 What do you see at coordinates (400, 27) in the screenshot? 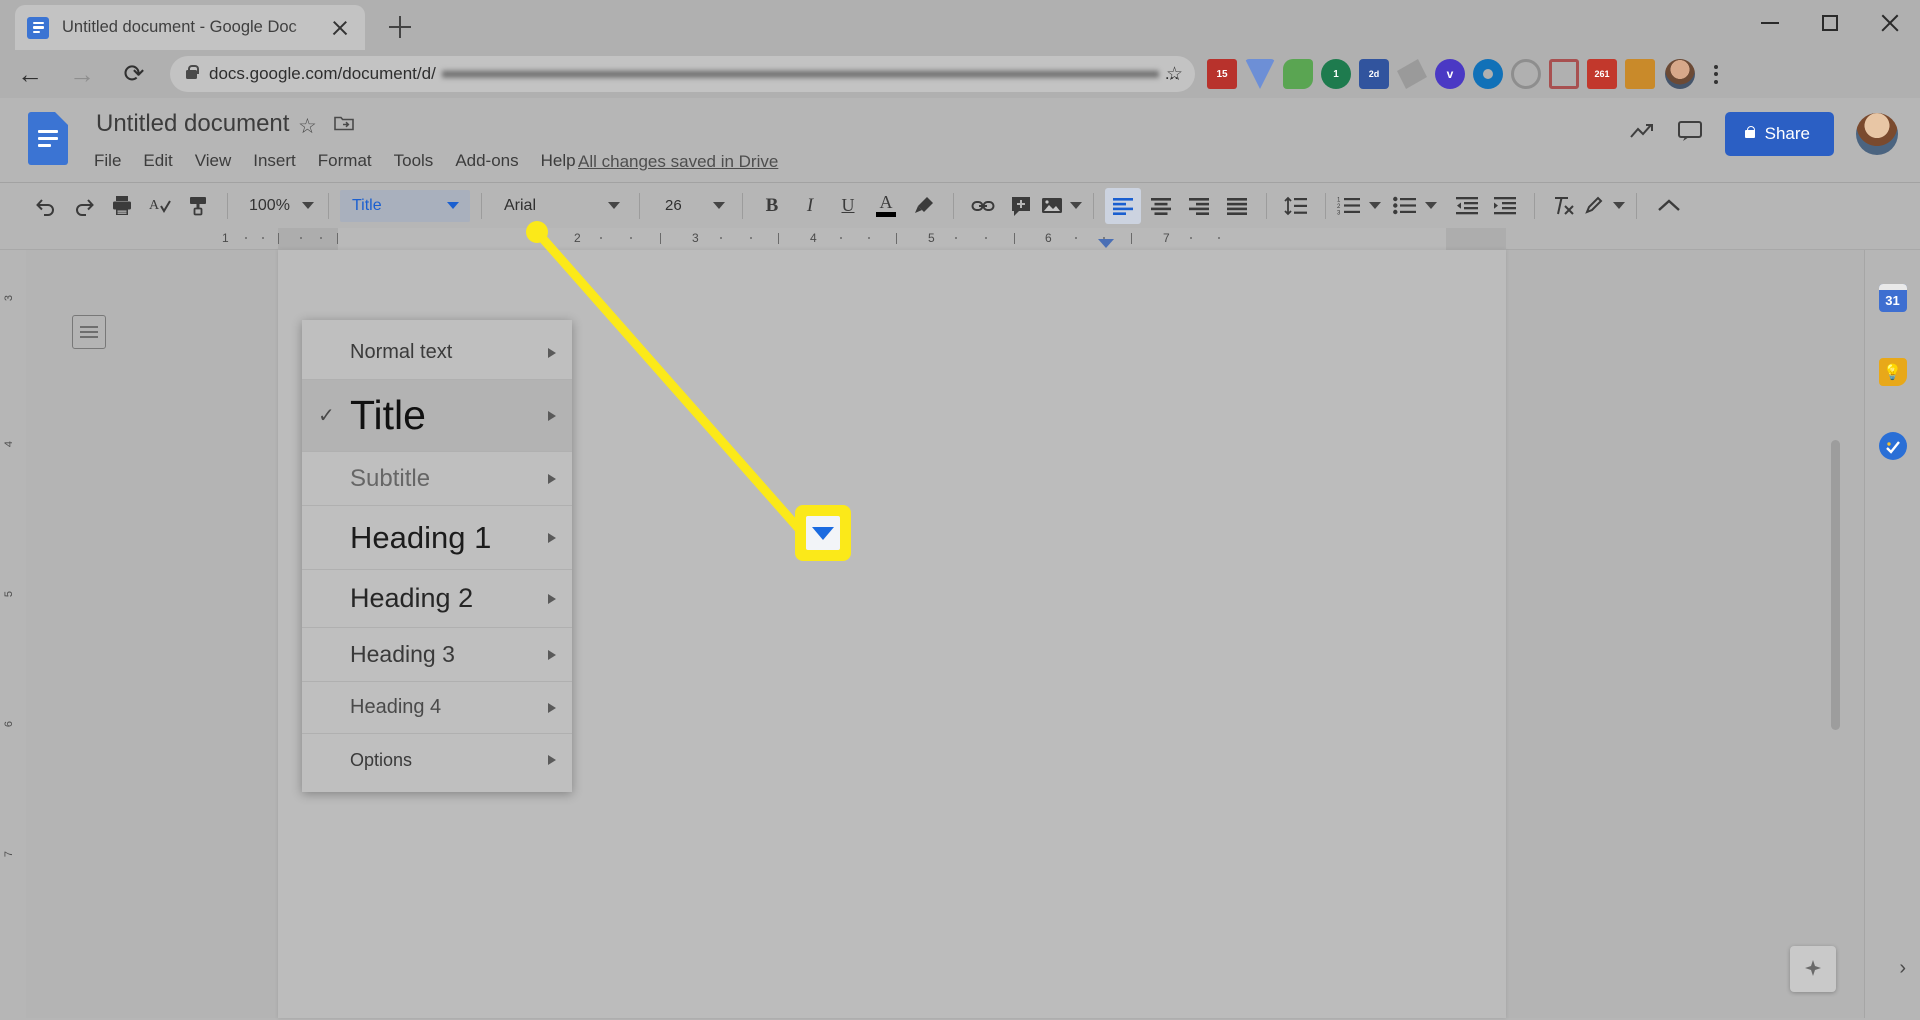
I see `new-tab-button` at bounding box center [400, 27].